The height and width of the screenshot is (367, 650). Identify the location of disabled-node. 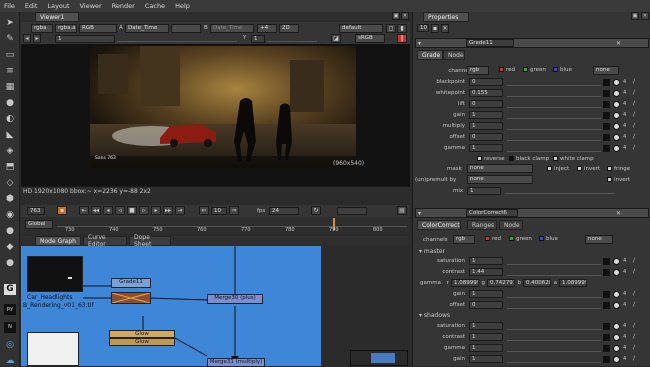
(131, 298).